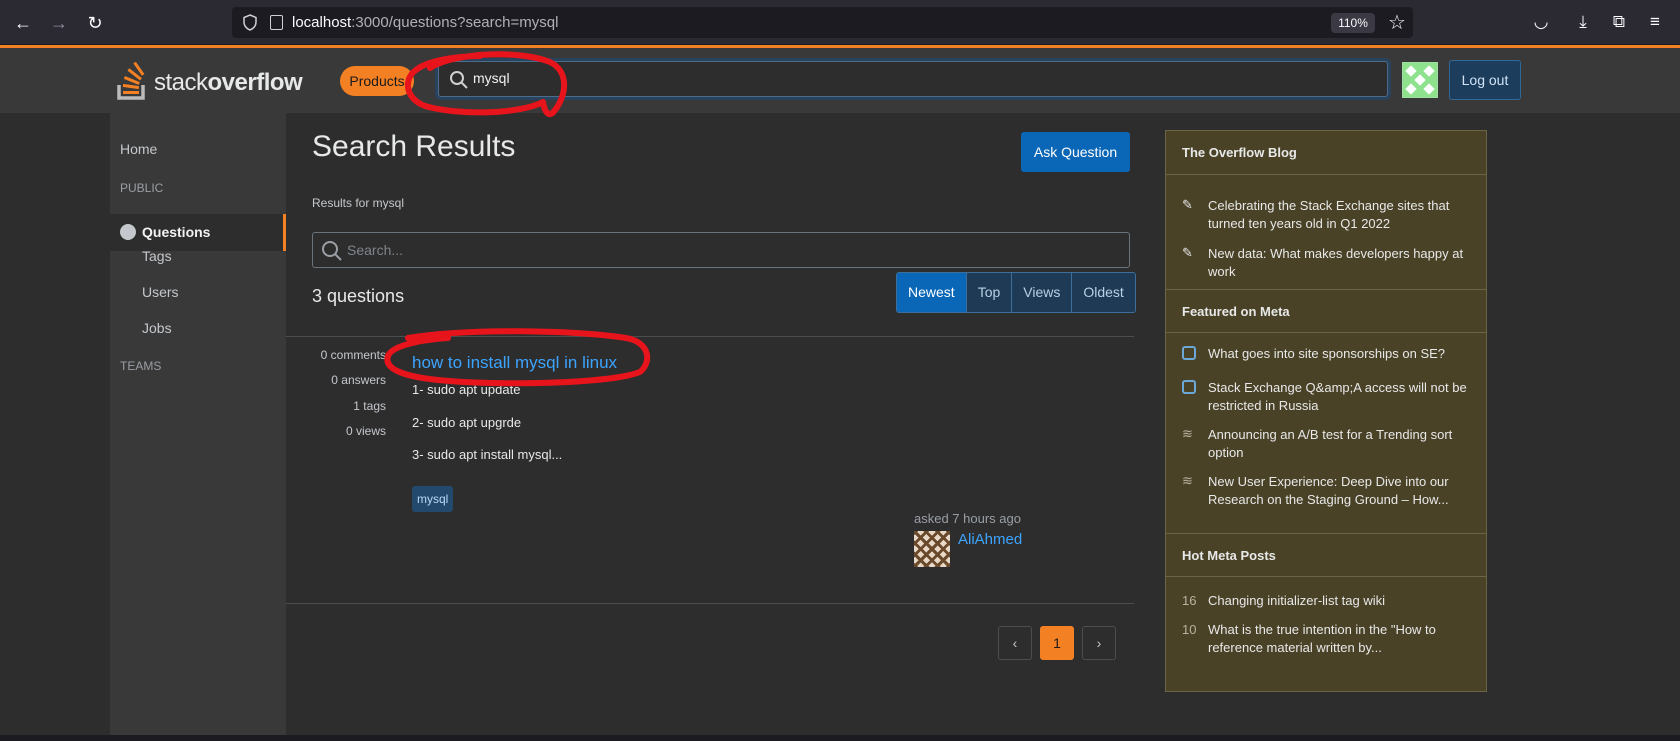 This screenshot has width=1680, height=741. Describe the element at coordinates (1099, 643) in the screenshot. I see `pagination-next: ›` at that location.